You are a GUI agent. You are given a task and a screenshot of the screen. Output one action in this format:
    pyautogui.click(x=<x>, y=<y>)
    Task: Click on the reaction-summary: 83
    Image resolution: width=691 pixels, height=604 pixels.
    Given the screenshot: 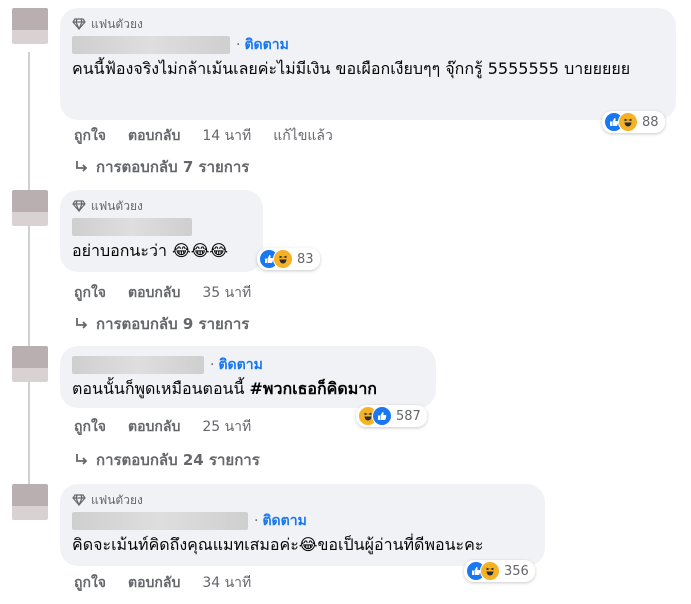 What is the action you would take?
    pyautogui.click(x=288, y=259)
    